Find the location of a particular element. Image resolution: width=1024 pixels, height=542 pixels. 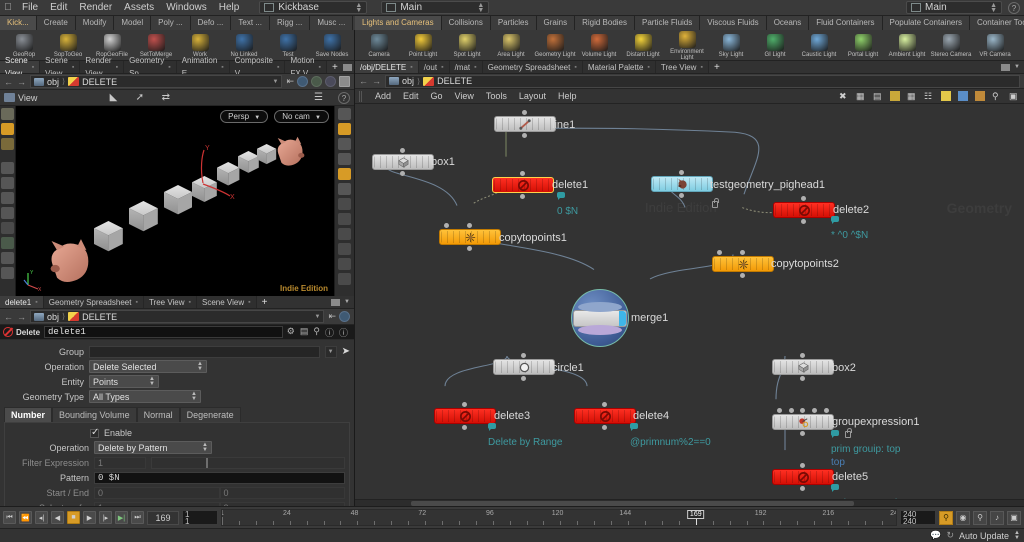

point-display-icon is located at coordinates (344, 204).